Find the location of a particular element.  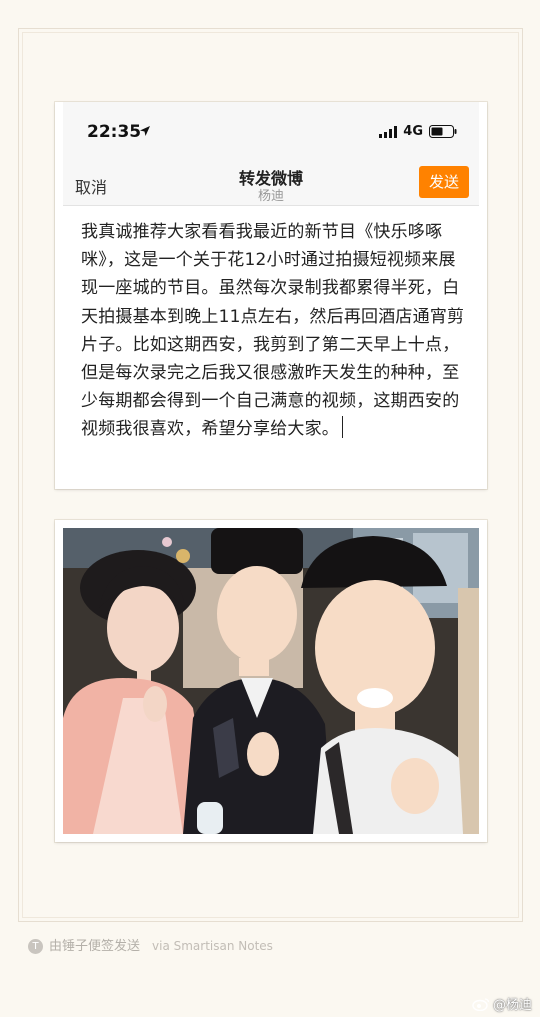

watermark-handle: @杨迪 is located at coordinates (512, 1005).